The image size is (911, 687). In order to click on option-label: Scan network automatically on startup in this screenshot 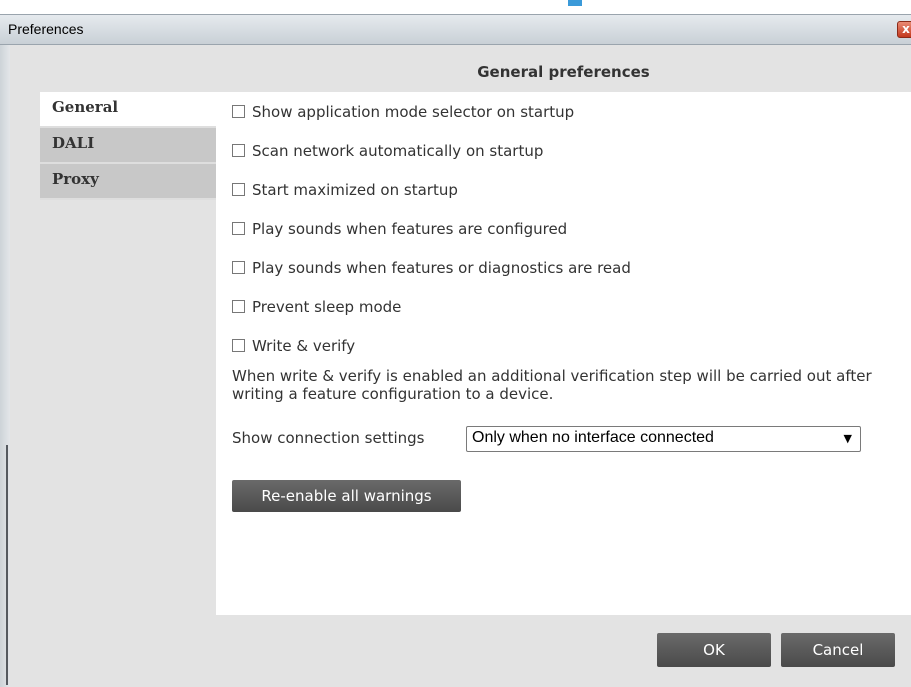, I will do `click(398, 151)`.